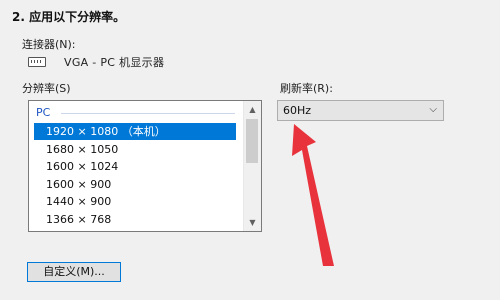 The image size is (500, 300). What do you see at coordinates (43, 112) in the screenshot?
I see `resolution-group-header: PC` at bounding box center [43, 112].